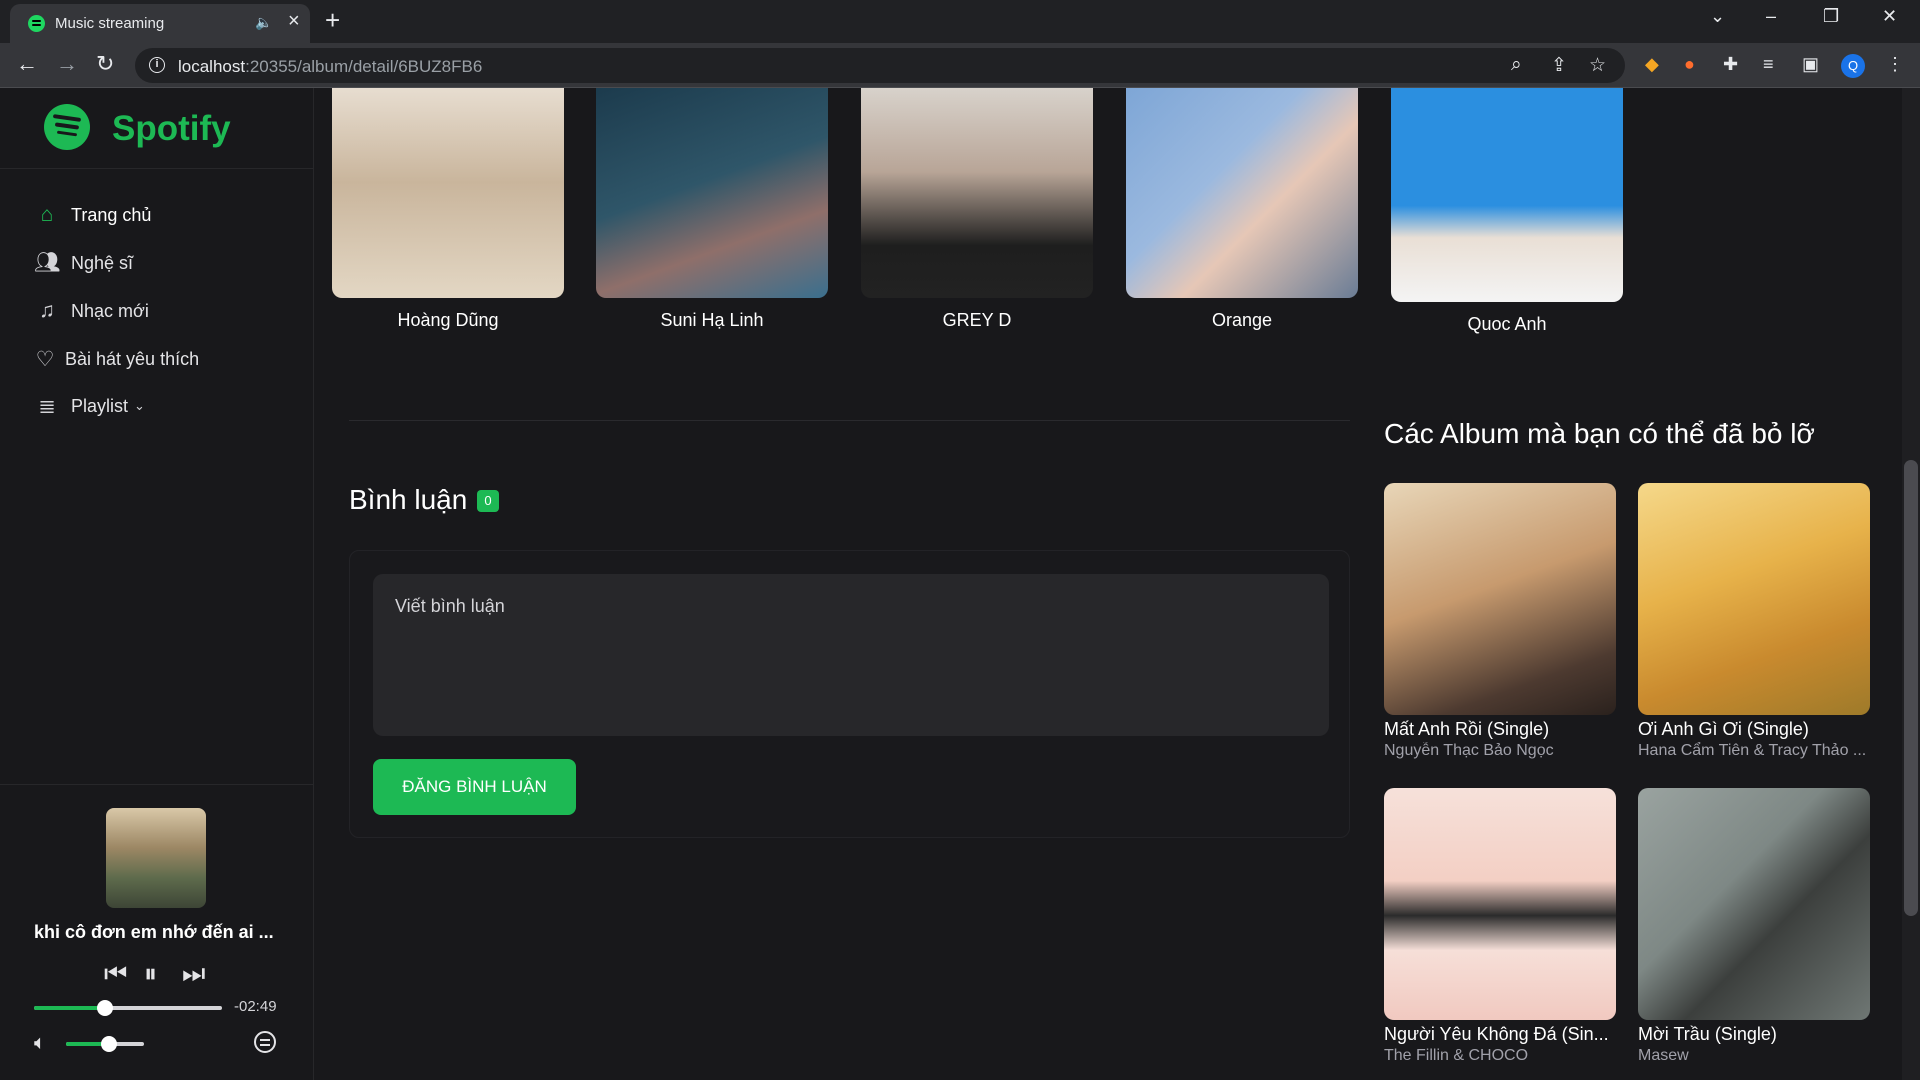 This screenshot has width=1920, height=1080. I want to click on tab-title: Music streaming, so click(110, 23).